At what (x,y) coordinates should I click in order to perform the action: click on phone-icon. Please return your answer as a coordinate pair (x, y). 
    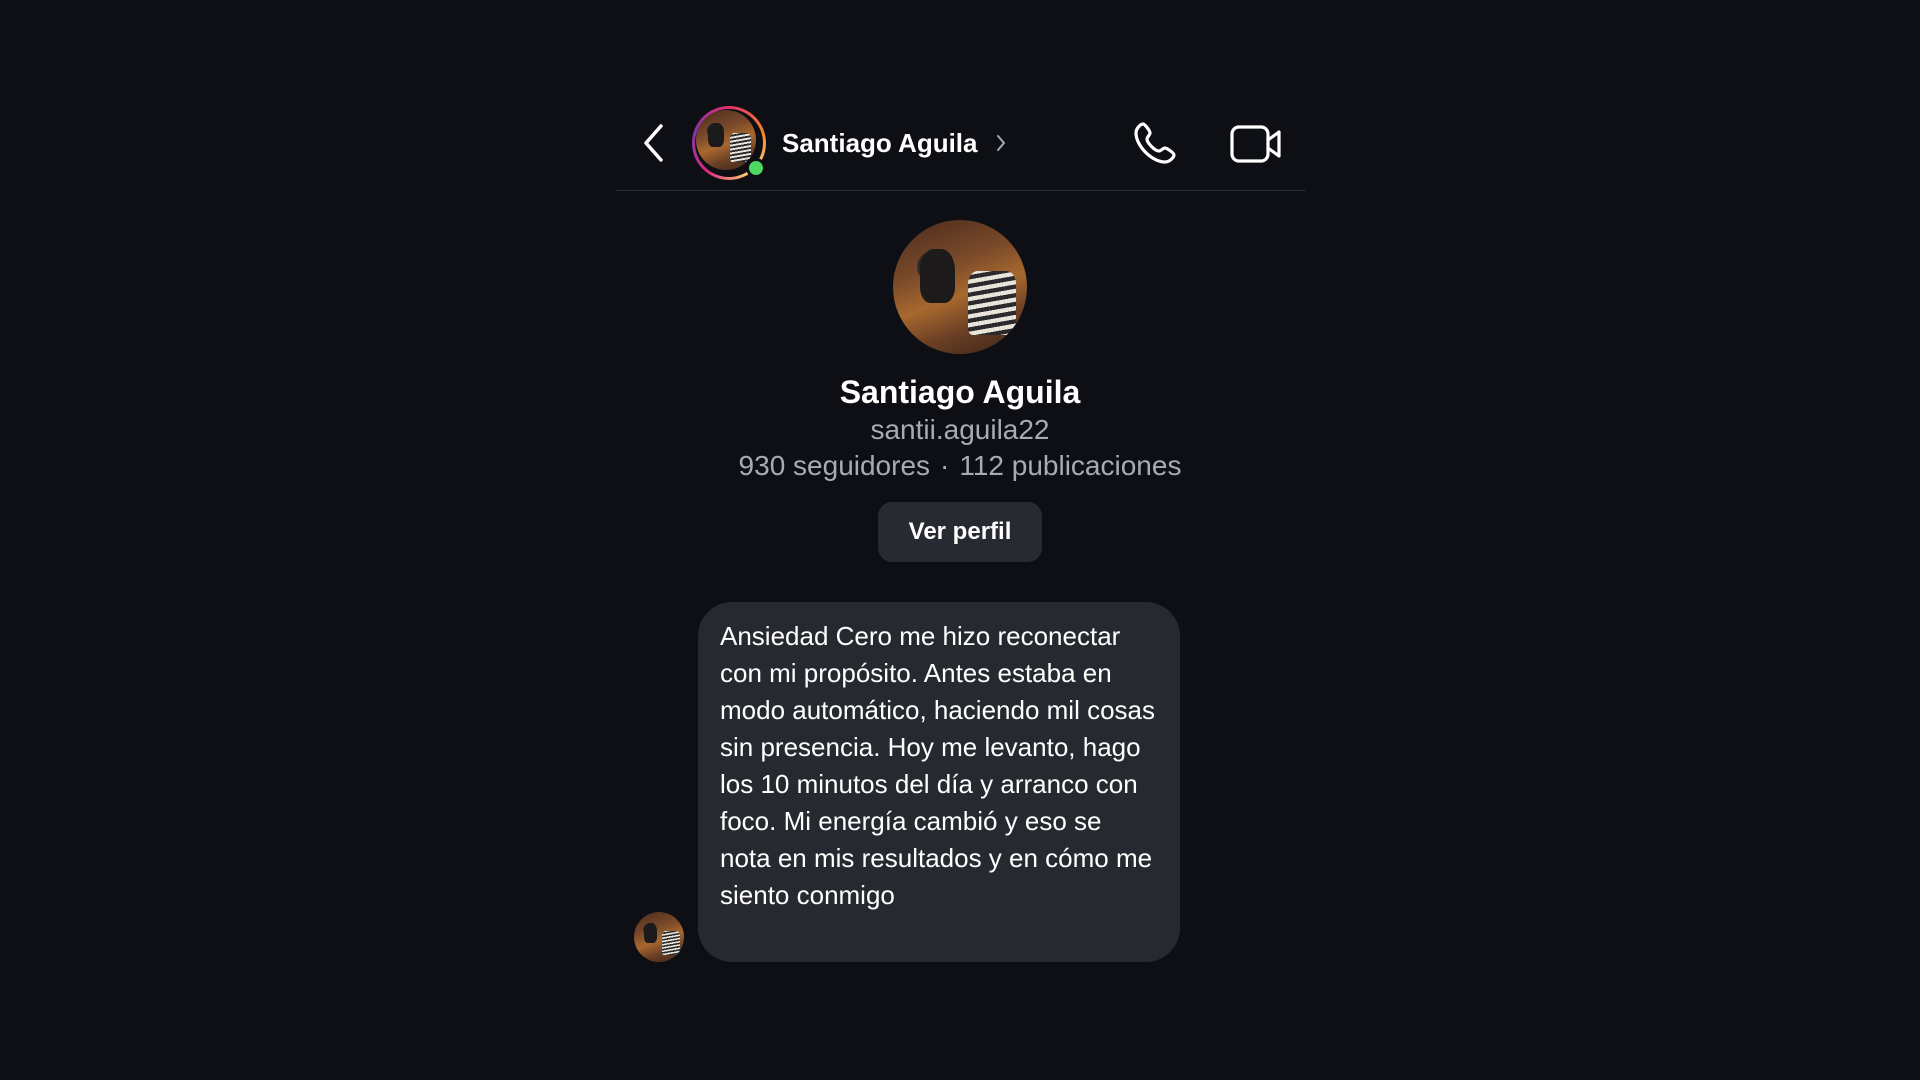
    Looking at the image, I should click on (1155, 143).